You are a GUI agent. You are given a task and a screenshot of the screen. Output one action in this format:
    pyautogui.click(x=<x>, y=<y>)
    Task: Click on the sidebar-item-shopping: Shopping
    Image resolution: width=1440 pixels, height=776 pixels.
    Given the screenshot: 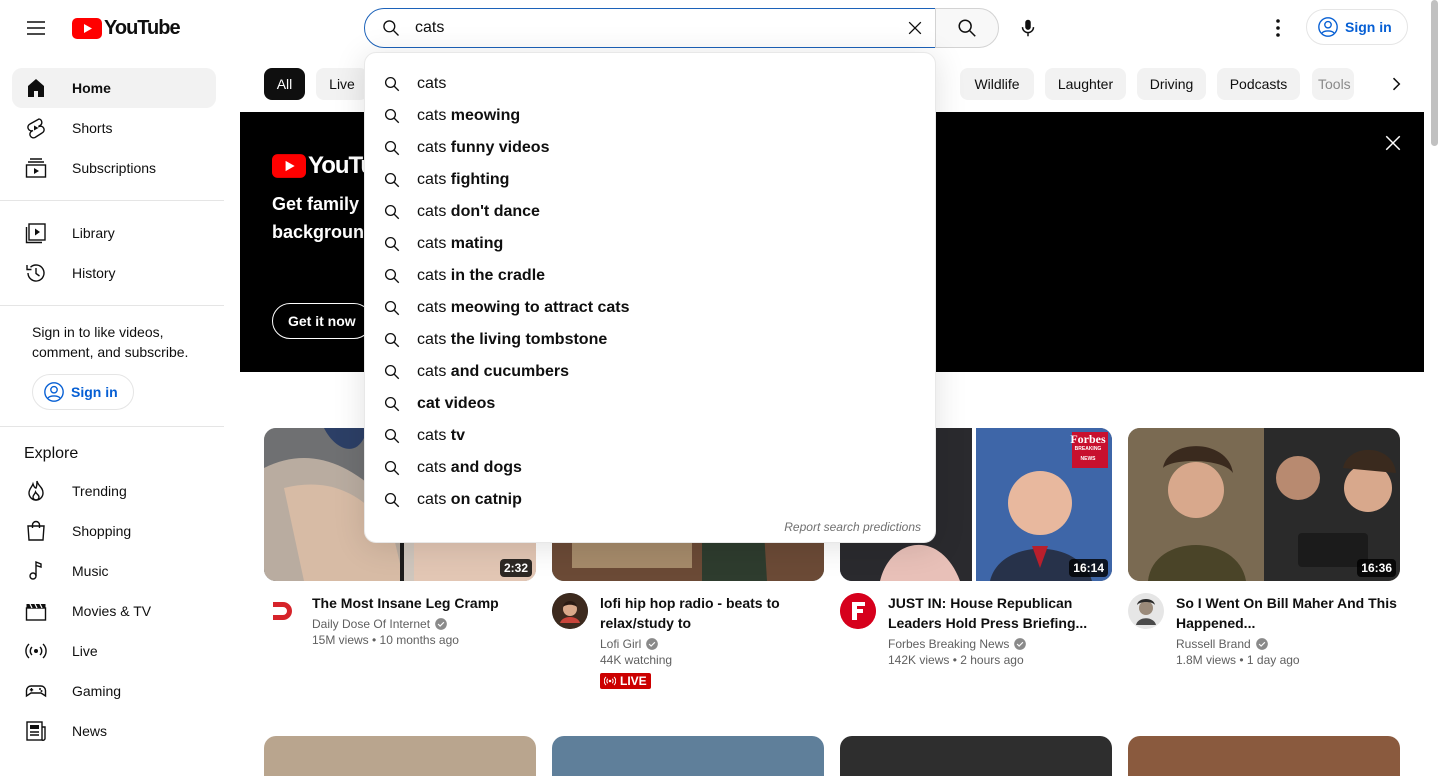 What is the action you would take?
    pyautogui.click(x=114, y=531)
    